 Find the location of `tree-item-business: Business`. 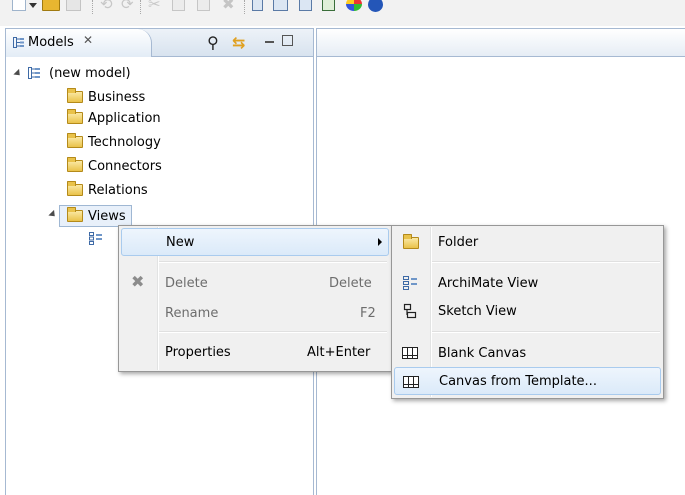

tree-item-business: Business is located at coordinates (107, 97).